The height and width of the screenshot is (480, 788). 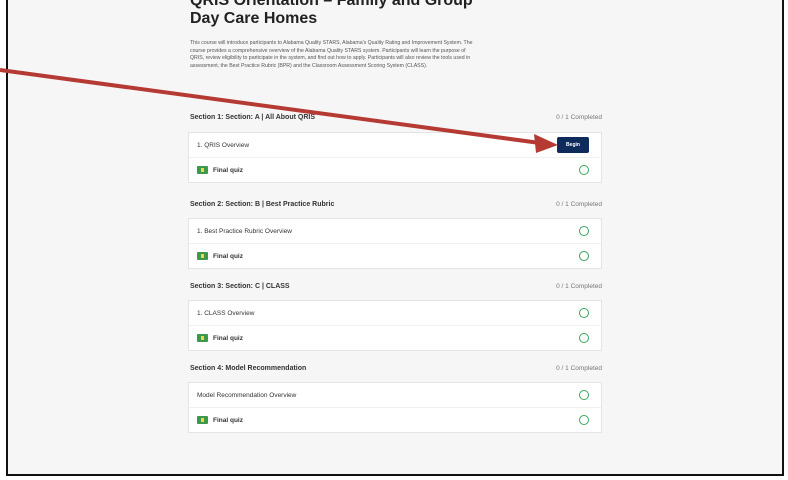 I want to click on arrow-shaft, so click(x=270, y=106).